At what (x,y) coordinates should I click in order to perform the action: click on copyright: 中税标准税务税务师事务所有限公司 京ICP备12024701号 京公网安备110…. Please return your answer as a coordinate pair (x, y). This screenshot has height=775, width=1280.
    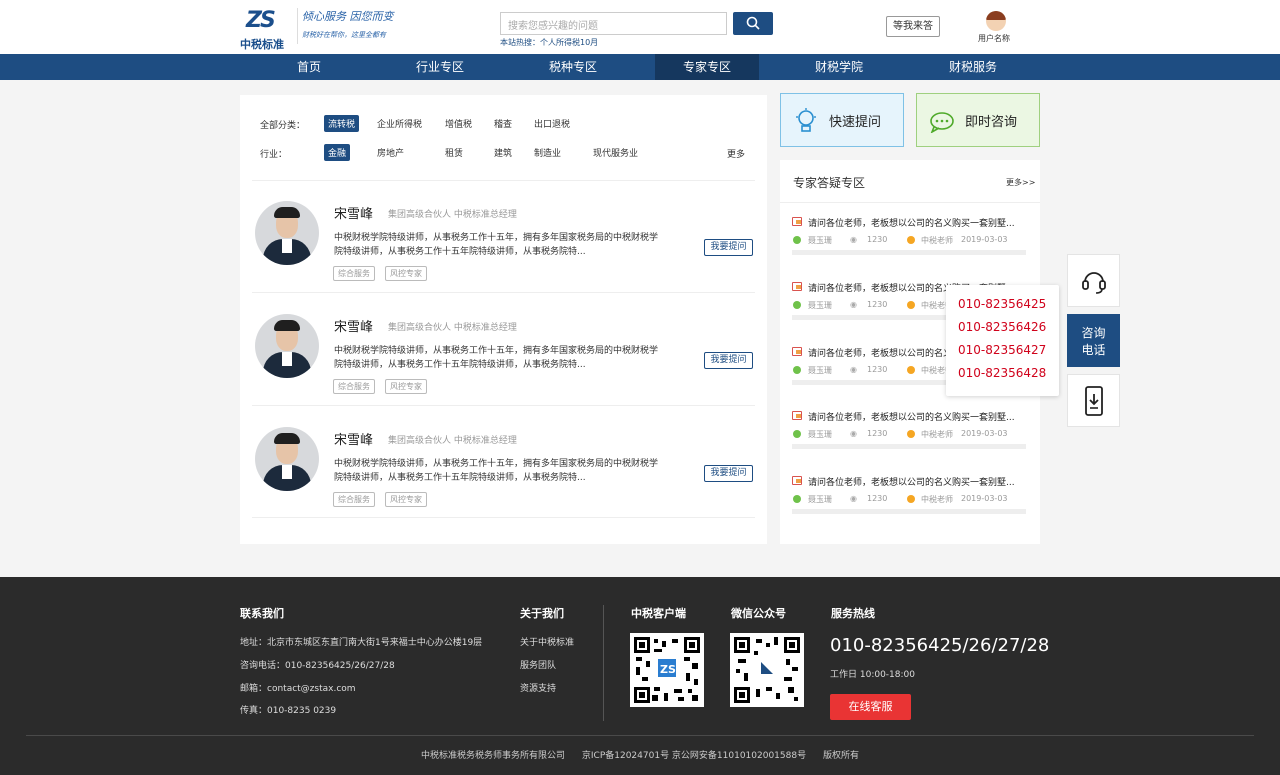
    Looking at the image, I should click on (640, 754).